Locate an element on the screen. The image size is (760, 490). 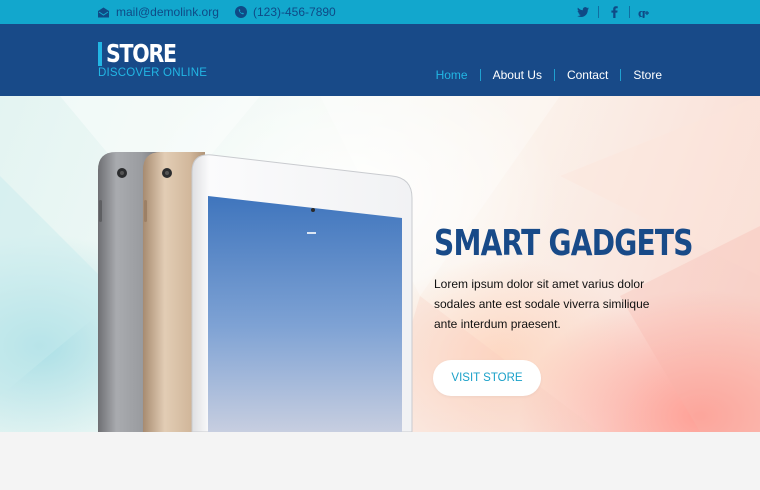
nav-item-home: Home is located at coordinates (452, 75).